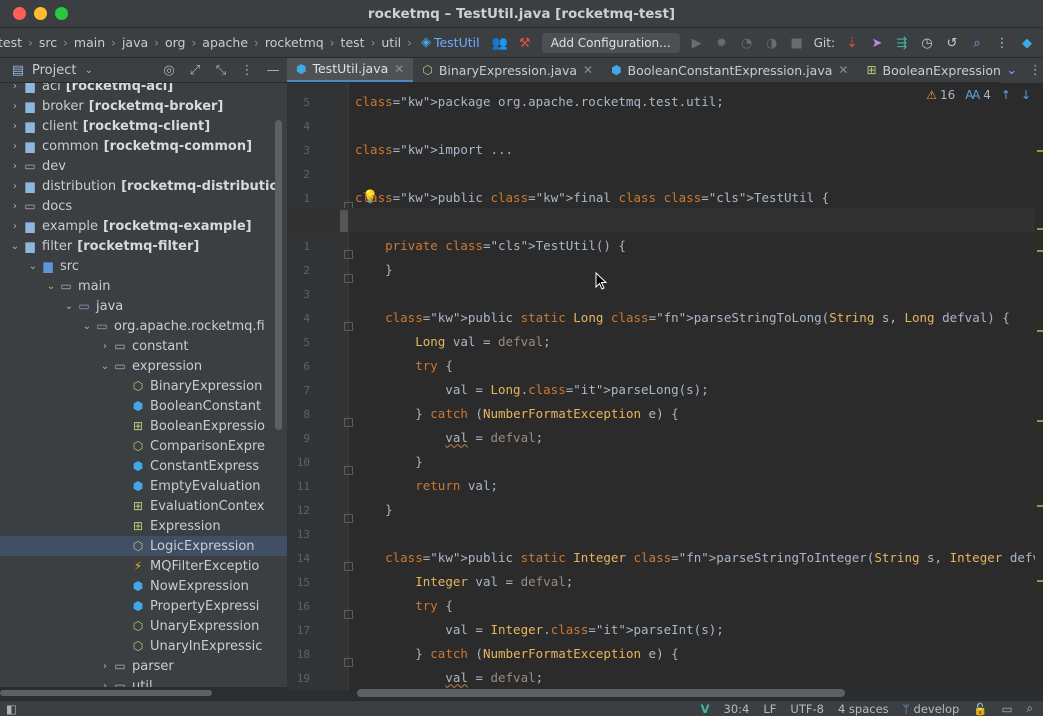  Describe the element at coordinates (143, 366) in the screenshot. I see `tree-item: ⌄ ▭ expression` at that location.